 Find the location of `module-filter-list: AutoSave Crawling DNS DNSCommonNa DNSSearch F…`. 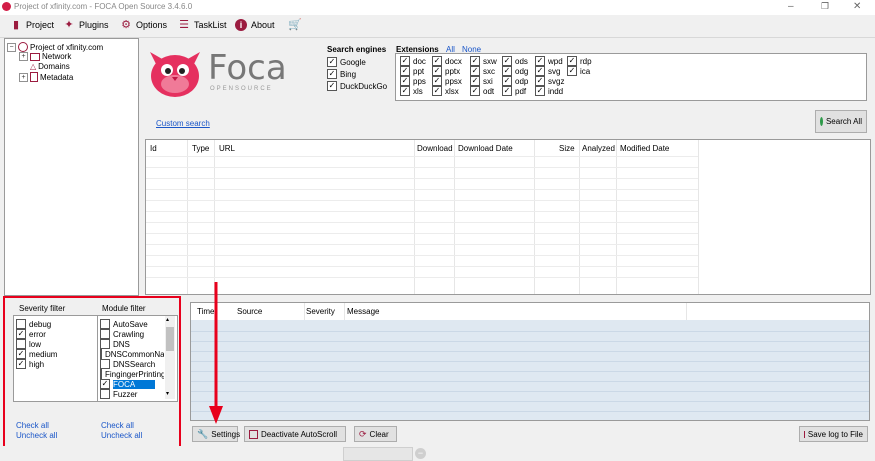

module-filter-list: AutoSave Crawling DNS DNSCommonNa DNSSearch F… is located at coordinates (137, 358).